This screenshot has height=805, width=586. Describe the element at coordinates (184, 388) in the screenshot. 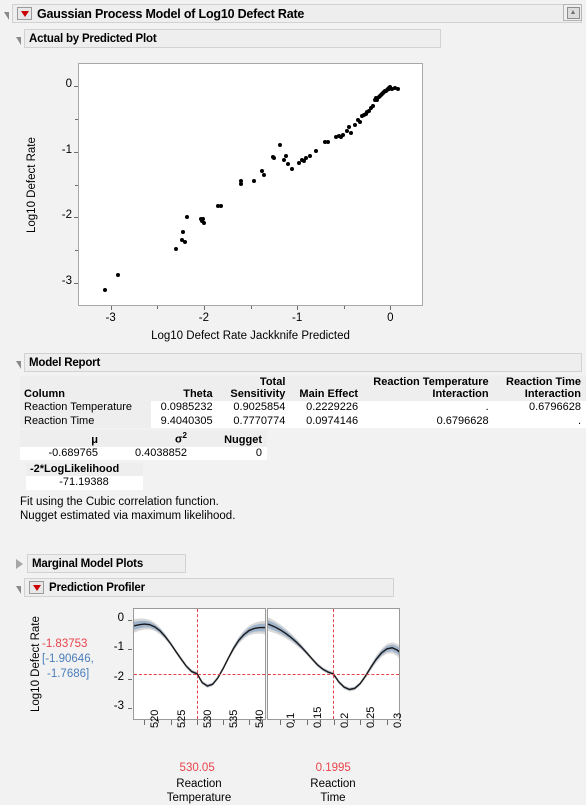

I see `th-theta: Theta` at that location.